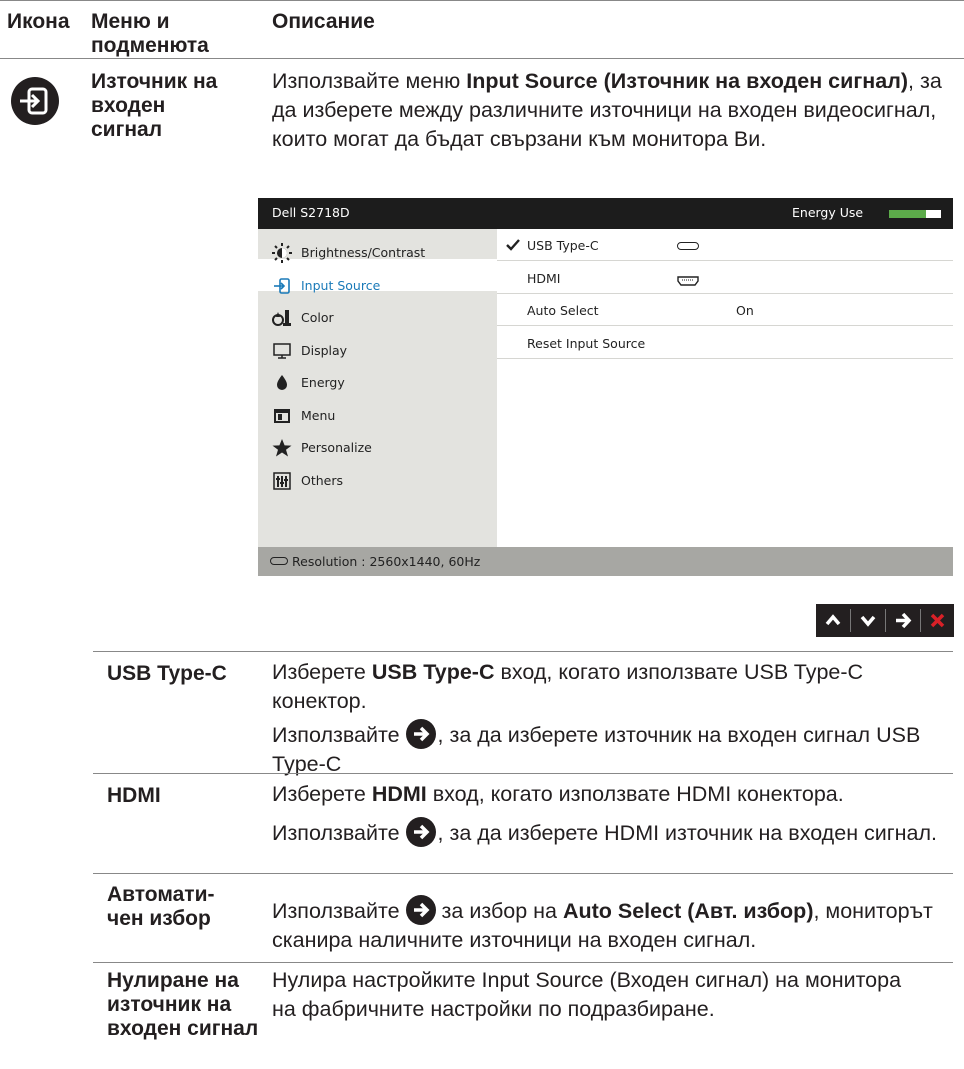 Image resolution: width=964 pixels, height=1069 pixels. What do you see at coordinates (725, 358) in the screenshot?
I see `osd-option-divider` at bounding box center [725, 358].